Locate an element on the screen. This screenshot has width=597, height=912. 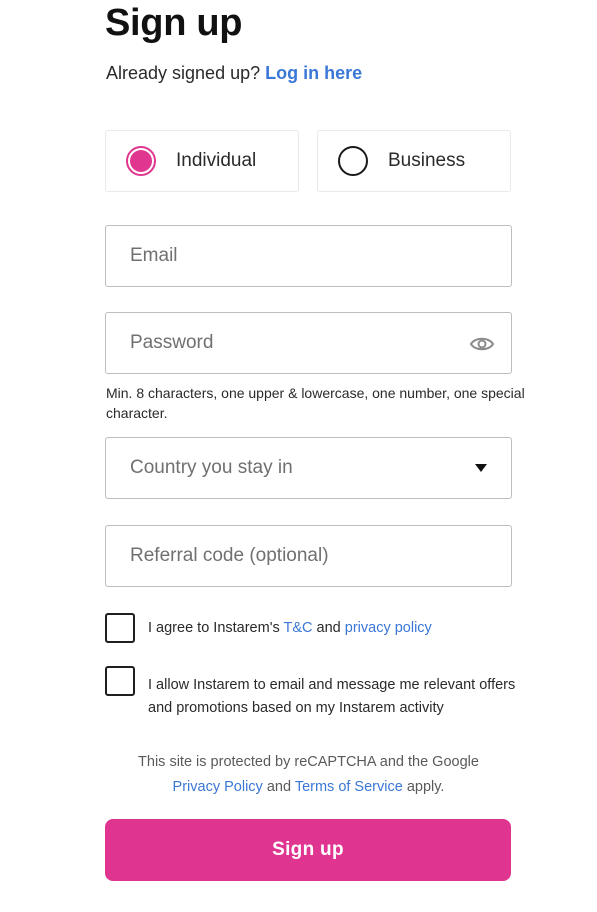
radio-dot is located at coordinates (141, 161).